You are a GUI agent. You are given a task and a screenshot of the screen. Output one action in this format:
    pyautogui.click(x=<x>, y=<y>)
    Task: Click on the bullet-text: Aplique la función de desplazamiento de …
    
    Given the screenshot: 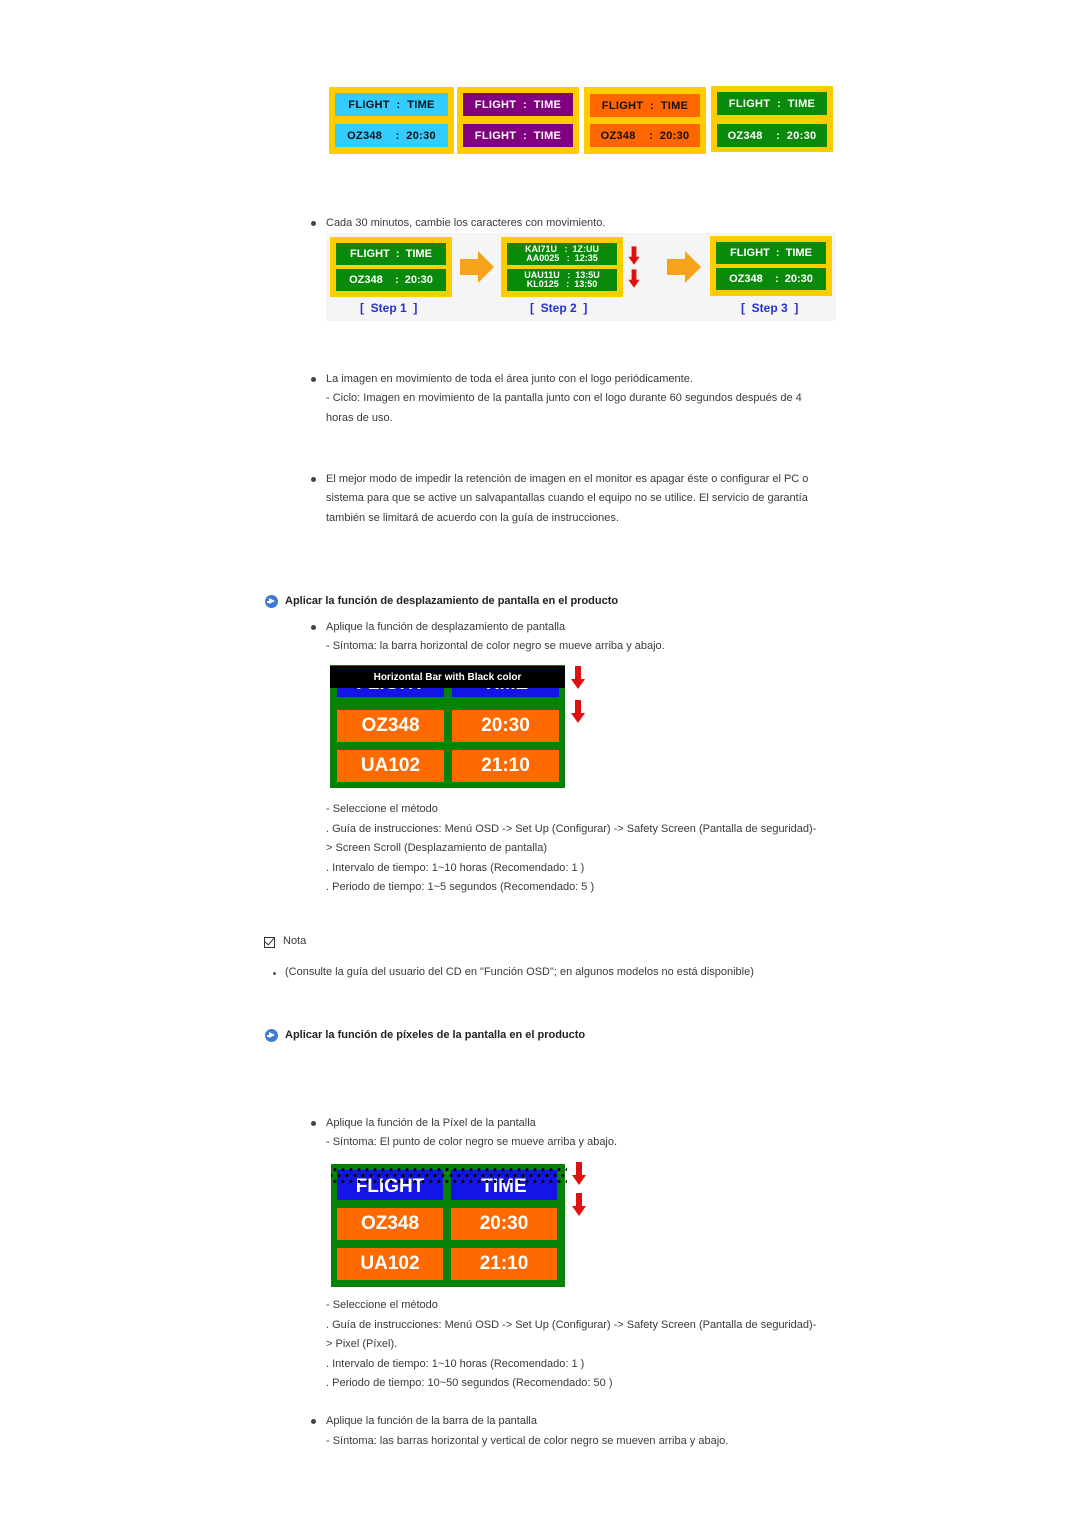 What is the action you would take?
    pyautogui.click(x=437, y=628)
    